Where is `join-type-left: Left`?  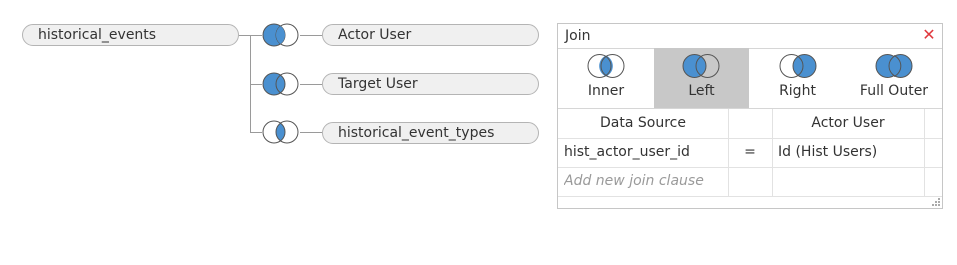 join-type-left: Left is located at coordinates (701, 78).